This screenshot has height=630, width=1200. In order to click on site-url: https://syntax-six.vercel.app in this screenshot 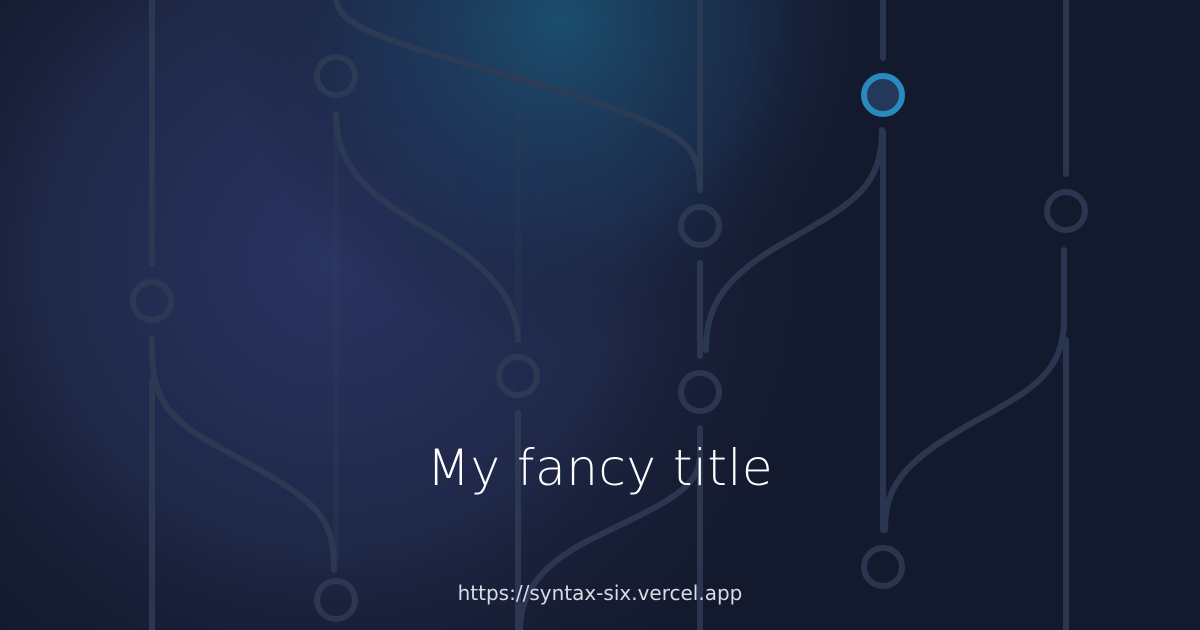, I will do `click(600, 593)`.